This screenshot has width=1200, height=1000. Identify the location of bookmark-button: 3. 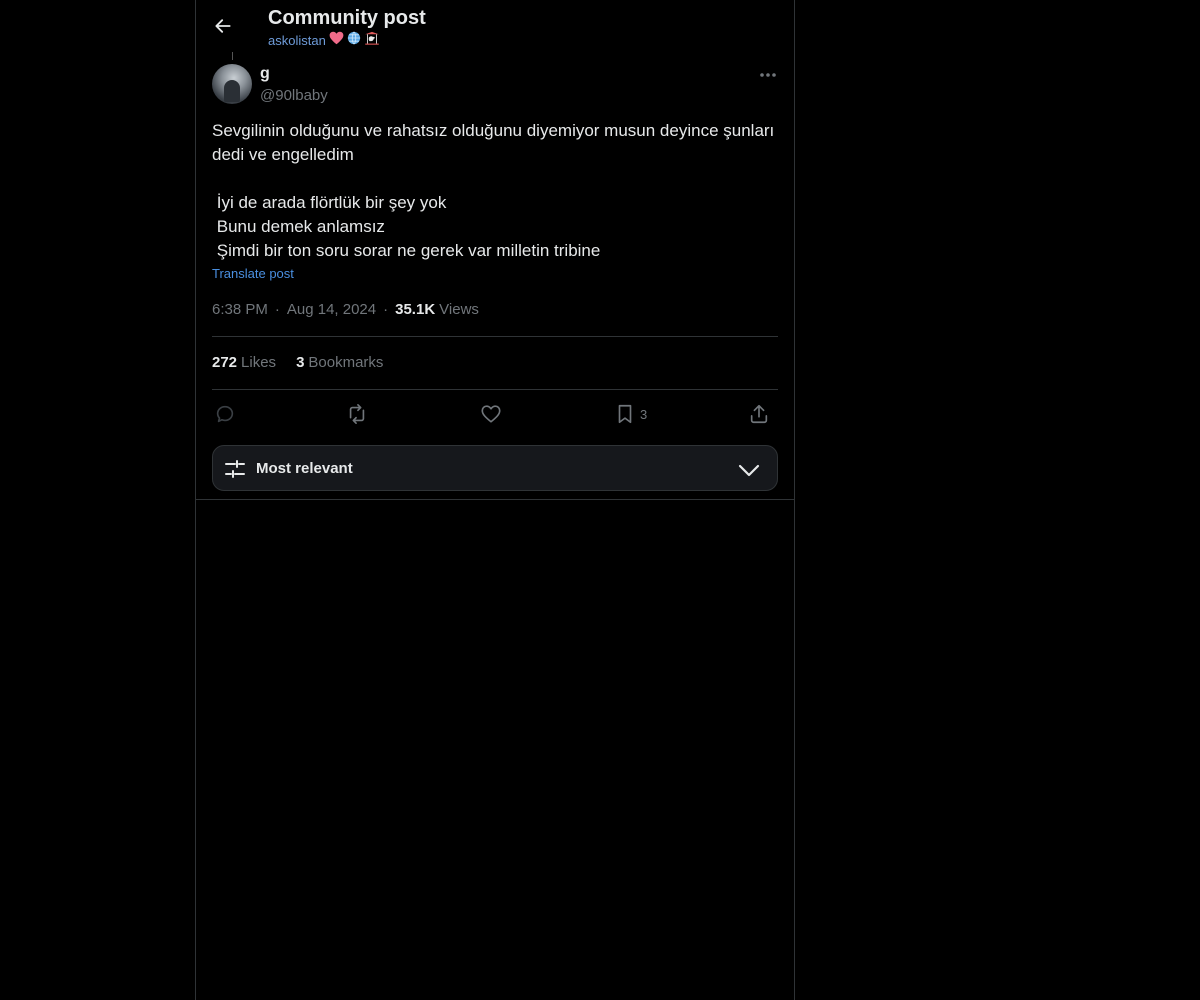
(630, 414).